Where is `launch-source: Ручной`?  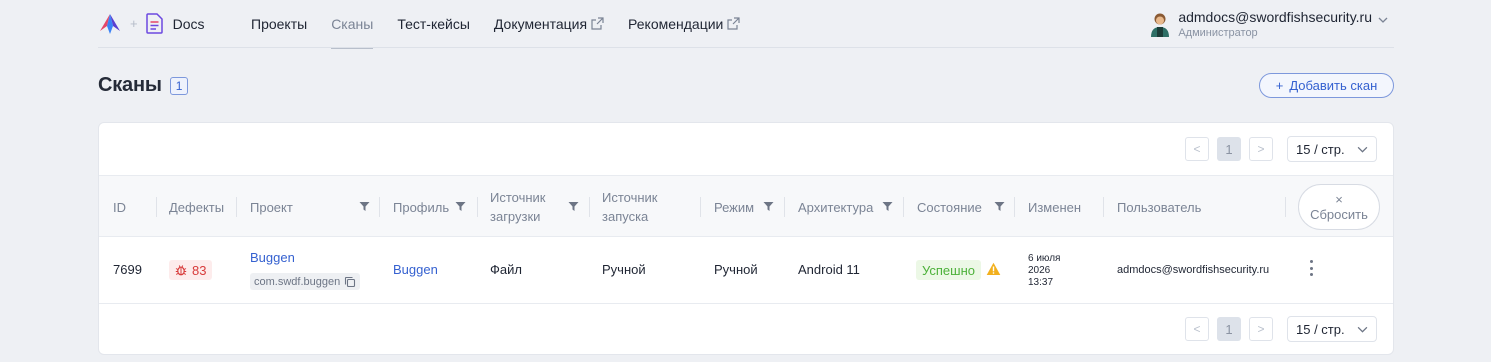 launch-source: Ручной is located at coordinates (624, 269).